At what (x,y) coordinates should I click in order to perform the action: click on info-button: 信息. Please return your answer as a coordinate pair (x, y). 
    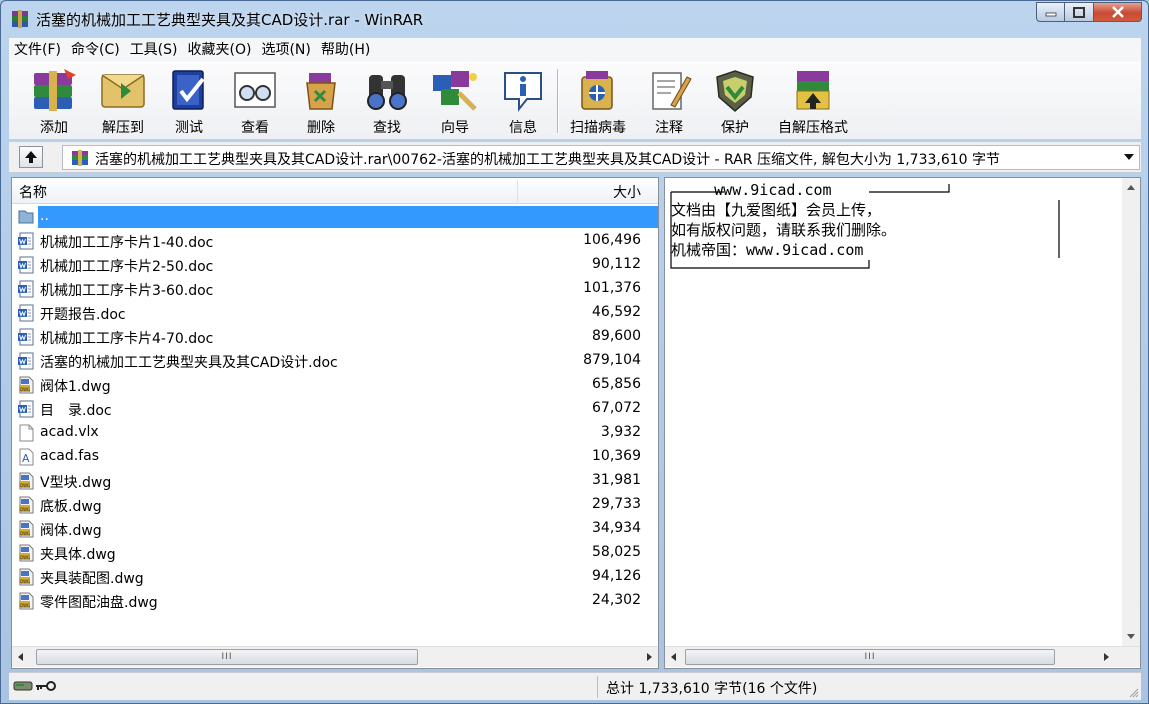
    Looking at the image, I should click on (523, 102).